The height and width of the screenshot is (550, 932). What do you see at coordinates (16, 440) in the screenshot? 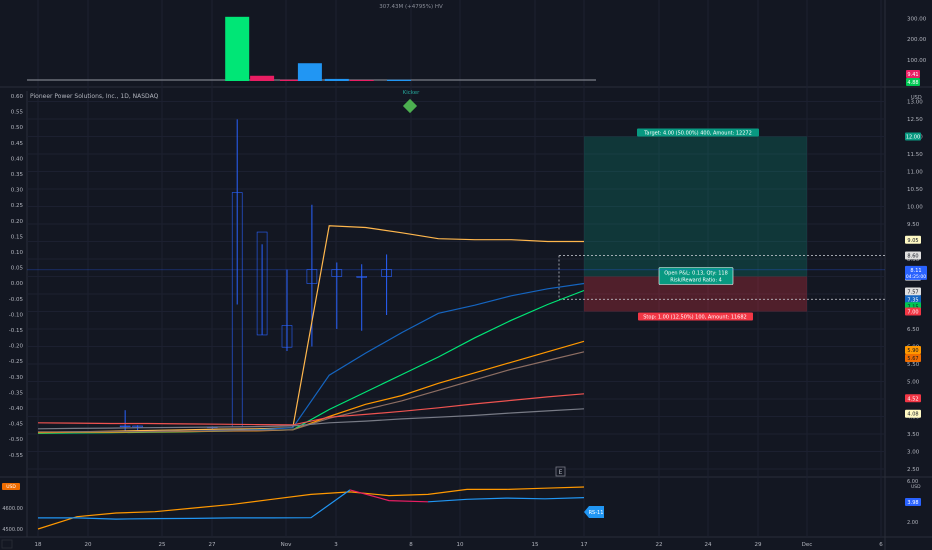
I see `left-tick-label: -0.50` at bounding box center [16, 440].